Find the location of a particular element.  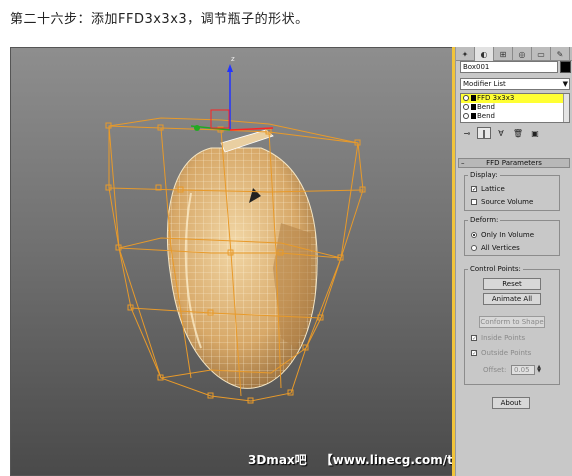

about-button: About is located at coordinates (511, 403).